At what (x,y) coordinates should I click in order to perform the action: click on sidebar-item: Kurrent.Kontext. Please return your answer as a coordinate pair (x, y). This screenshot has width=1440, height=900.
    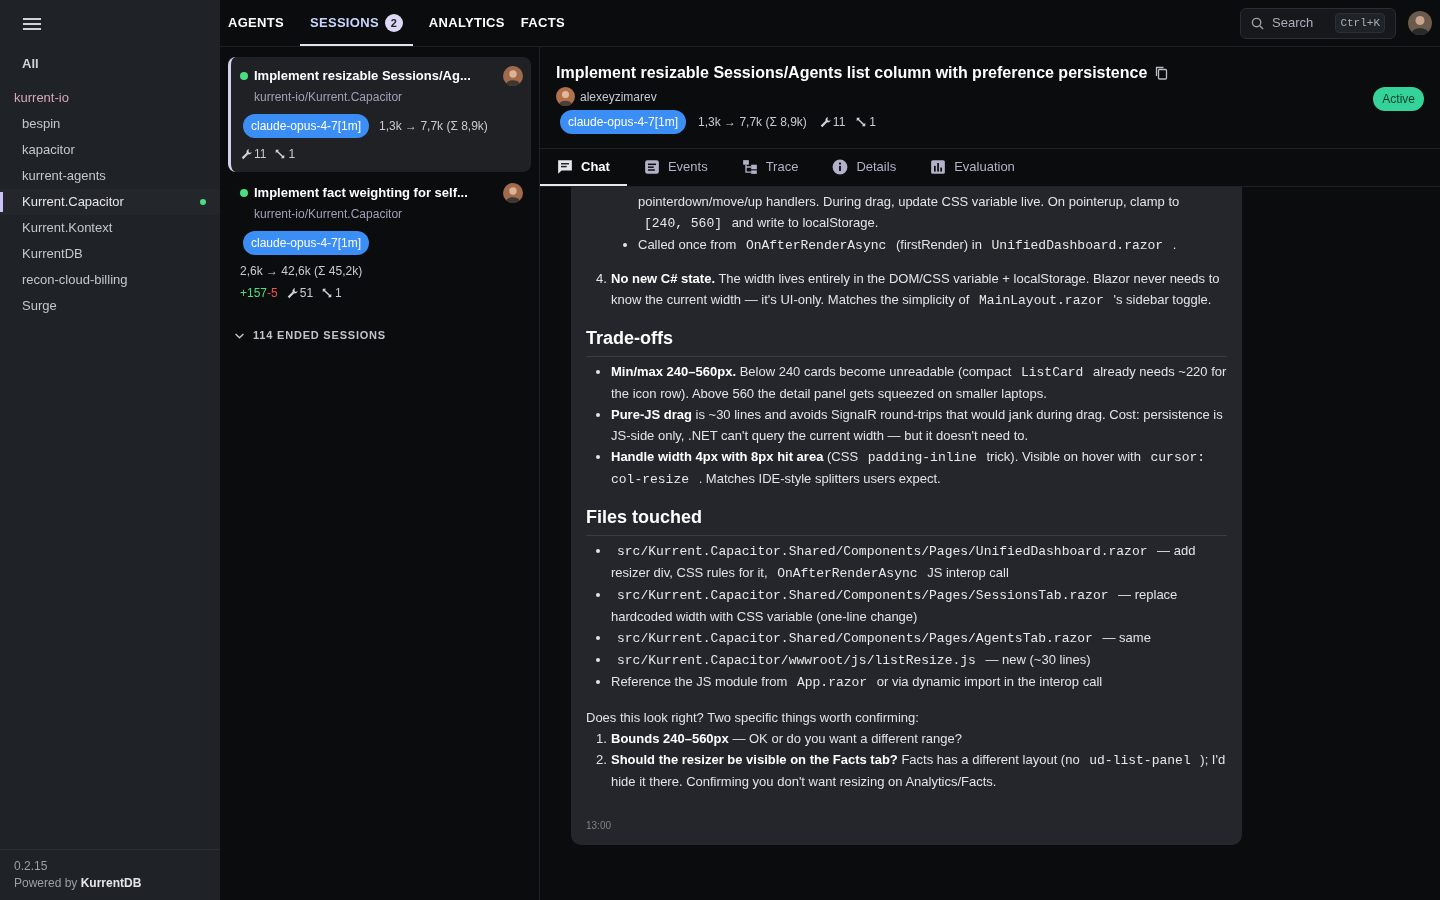
    Looking at the image, I should click on (110, 228).